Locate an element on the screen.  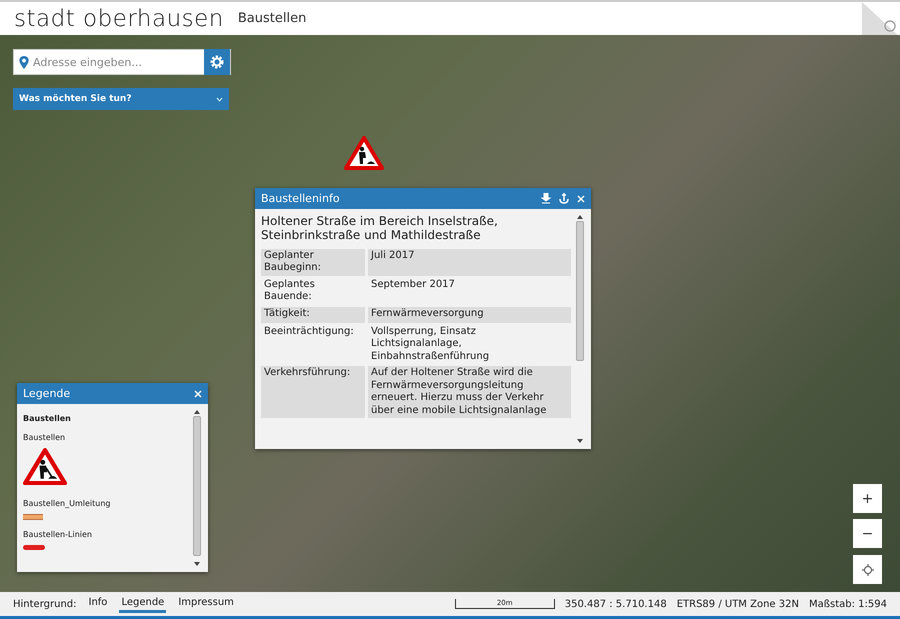
settings-icon is located at coordinates (217, 62).